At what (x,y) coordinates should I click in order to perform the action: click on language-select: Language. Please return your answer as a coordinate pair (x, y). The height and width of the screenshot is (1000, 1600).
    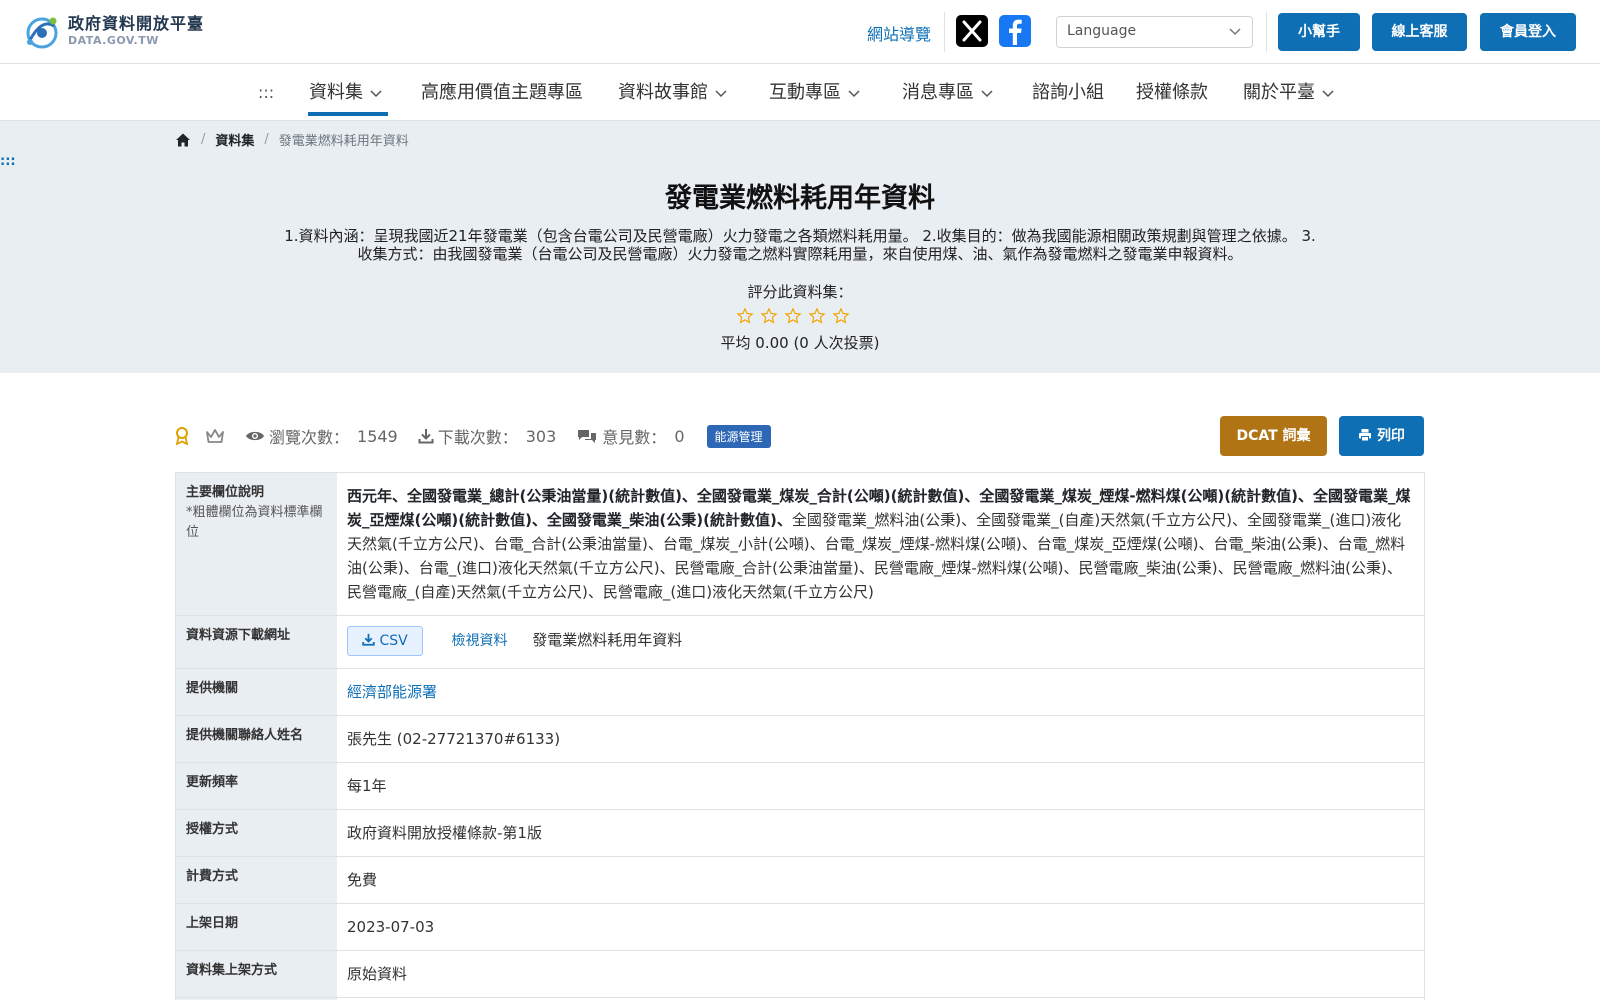
    Looking at the image, I should click on (1154, 32).